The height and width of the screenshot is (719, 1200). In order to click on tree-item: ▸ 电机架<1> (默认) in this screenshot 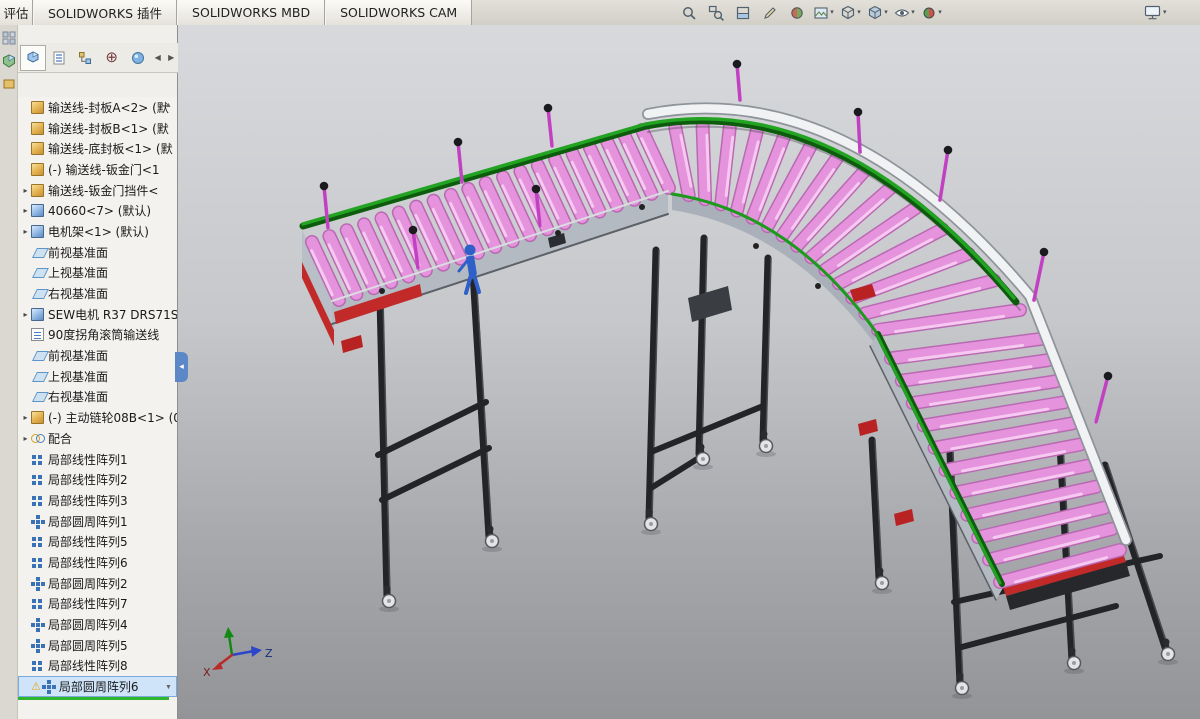, I will do `click(97, 231)`.